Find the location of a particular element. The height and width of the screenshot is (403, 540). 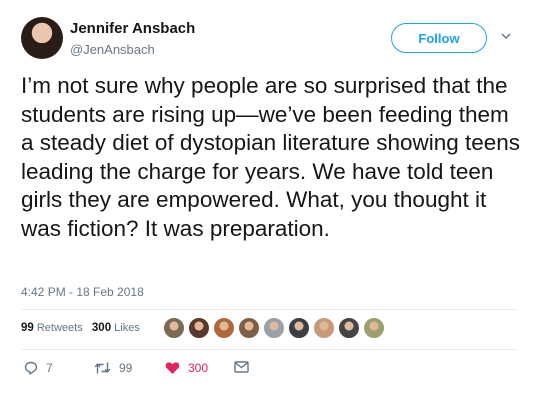

author-handle: @JenAnsbach is located at coordinates (112, 49).